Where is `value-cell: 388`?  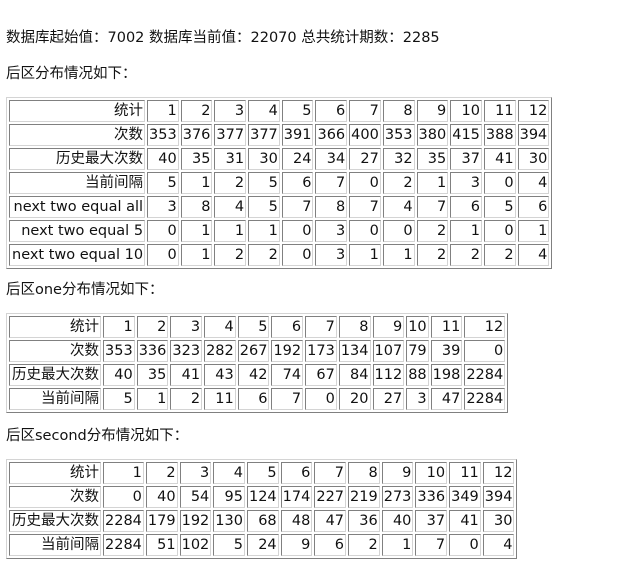
value-cell: 388 is located at coordinates (499, 135).